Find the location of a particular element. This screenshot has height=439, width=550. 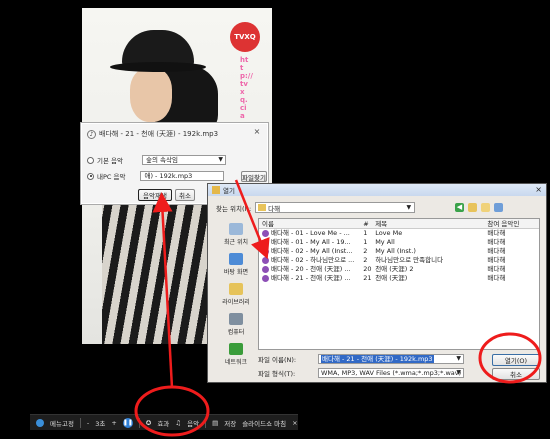

annotation-arrow-to-file is located at coordinates (252, 219).